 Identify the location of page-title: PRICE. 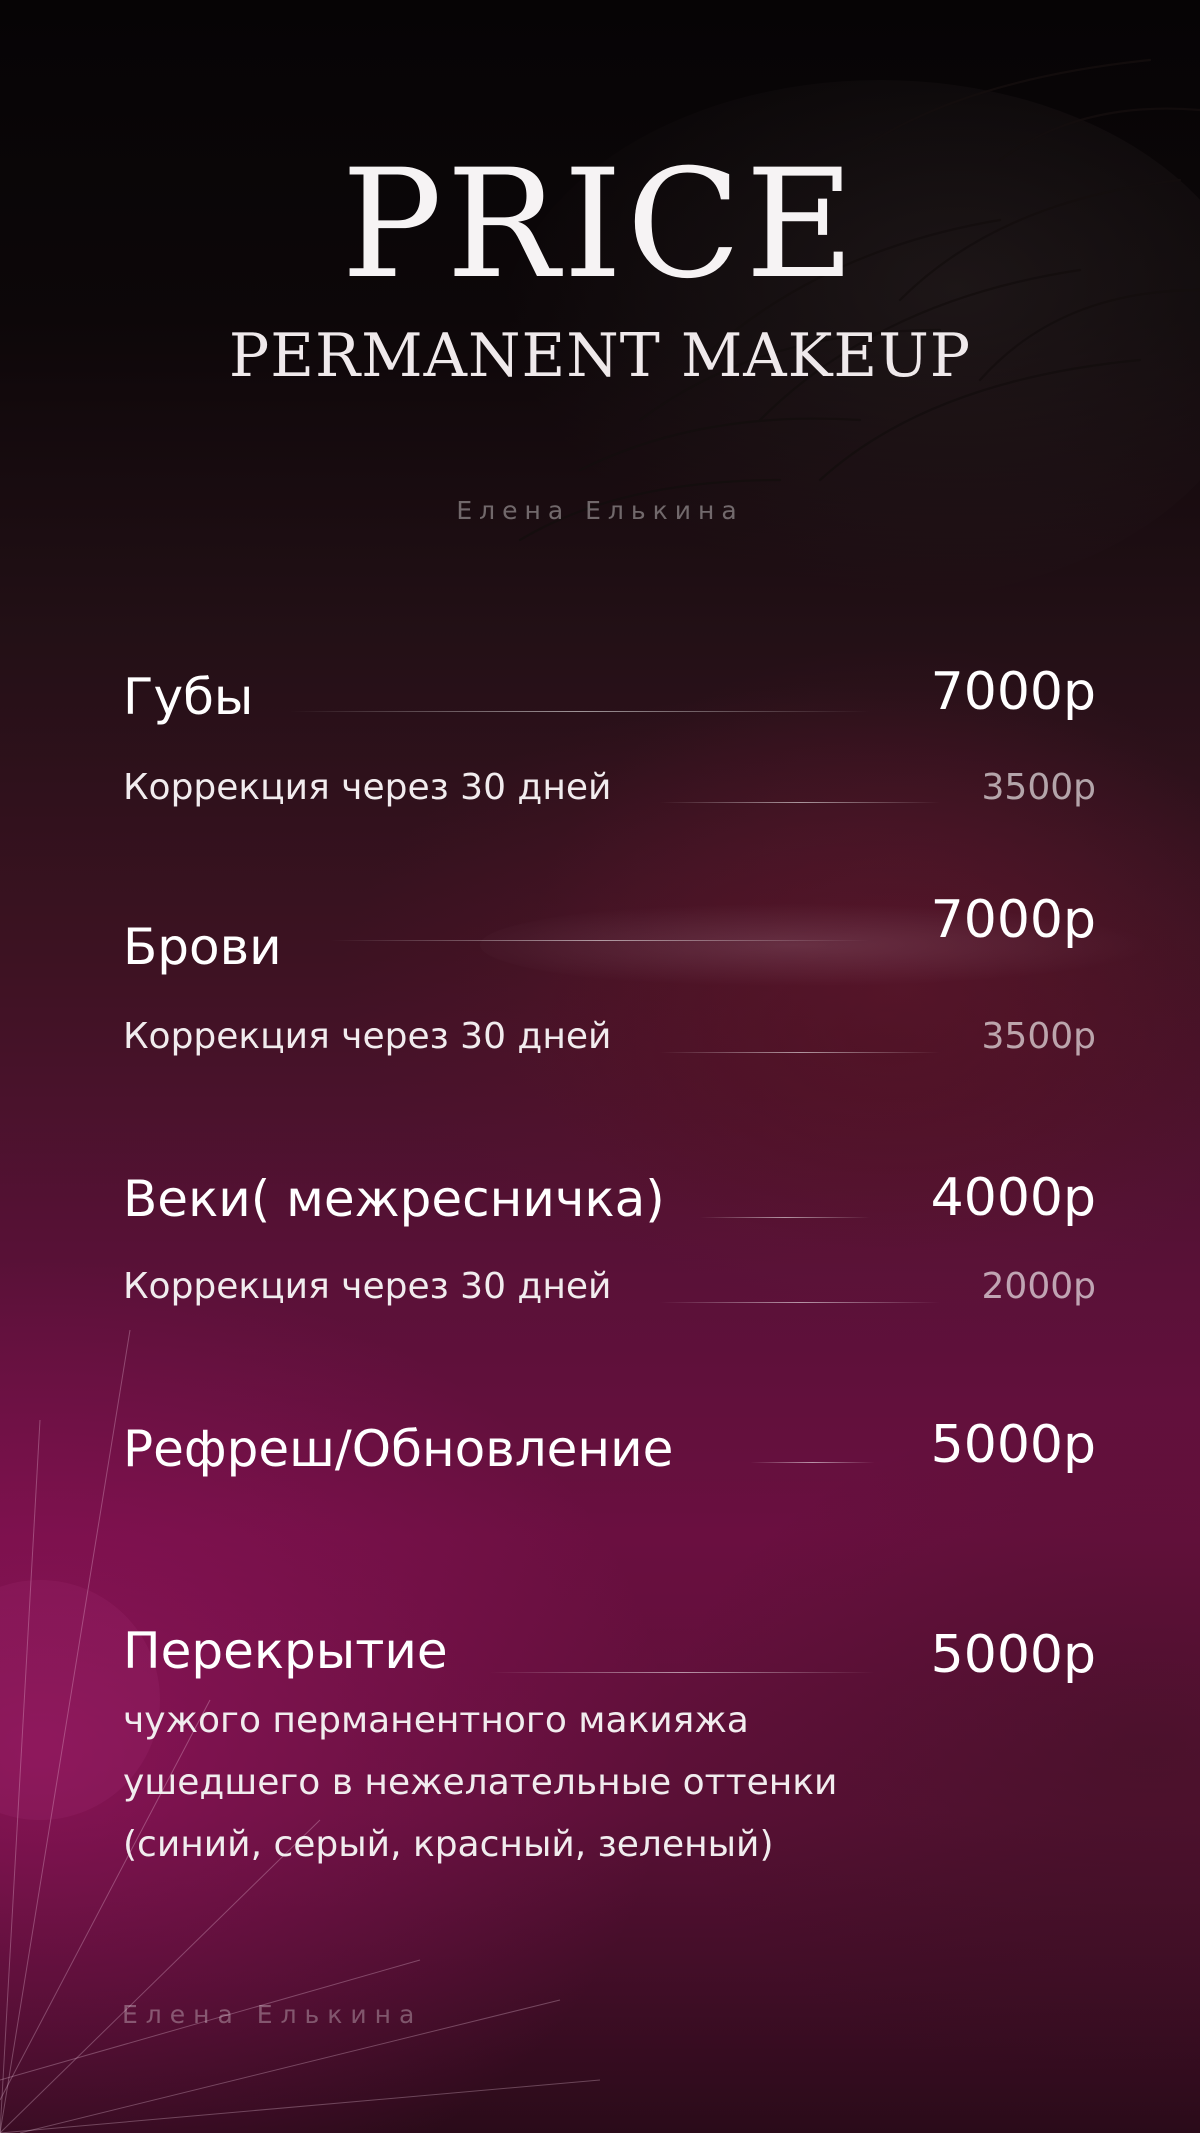
(600, 225).